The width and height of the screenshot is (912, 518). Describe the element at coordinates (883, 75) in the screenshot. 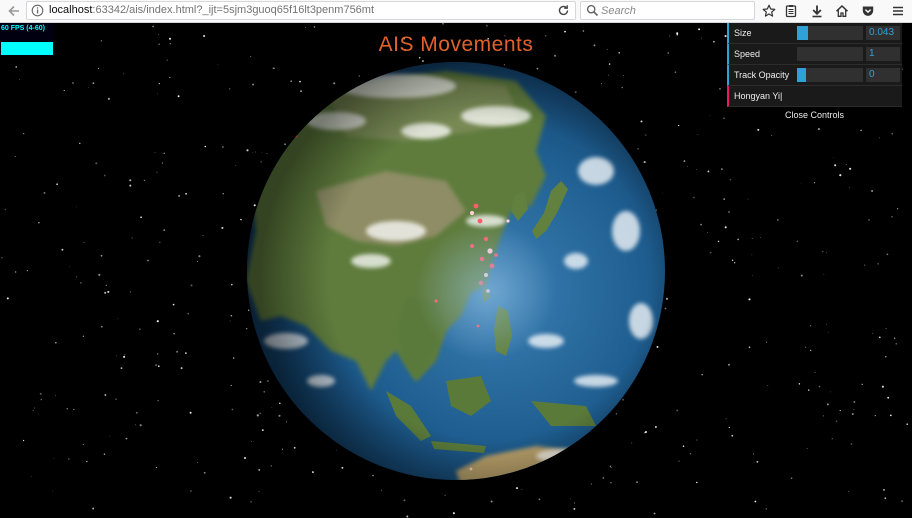

I see `track-opacity-value-input: 0` at that location.